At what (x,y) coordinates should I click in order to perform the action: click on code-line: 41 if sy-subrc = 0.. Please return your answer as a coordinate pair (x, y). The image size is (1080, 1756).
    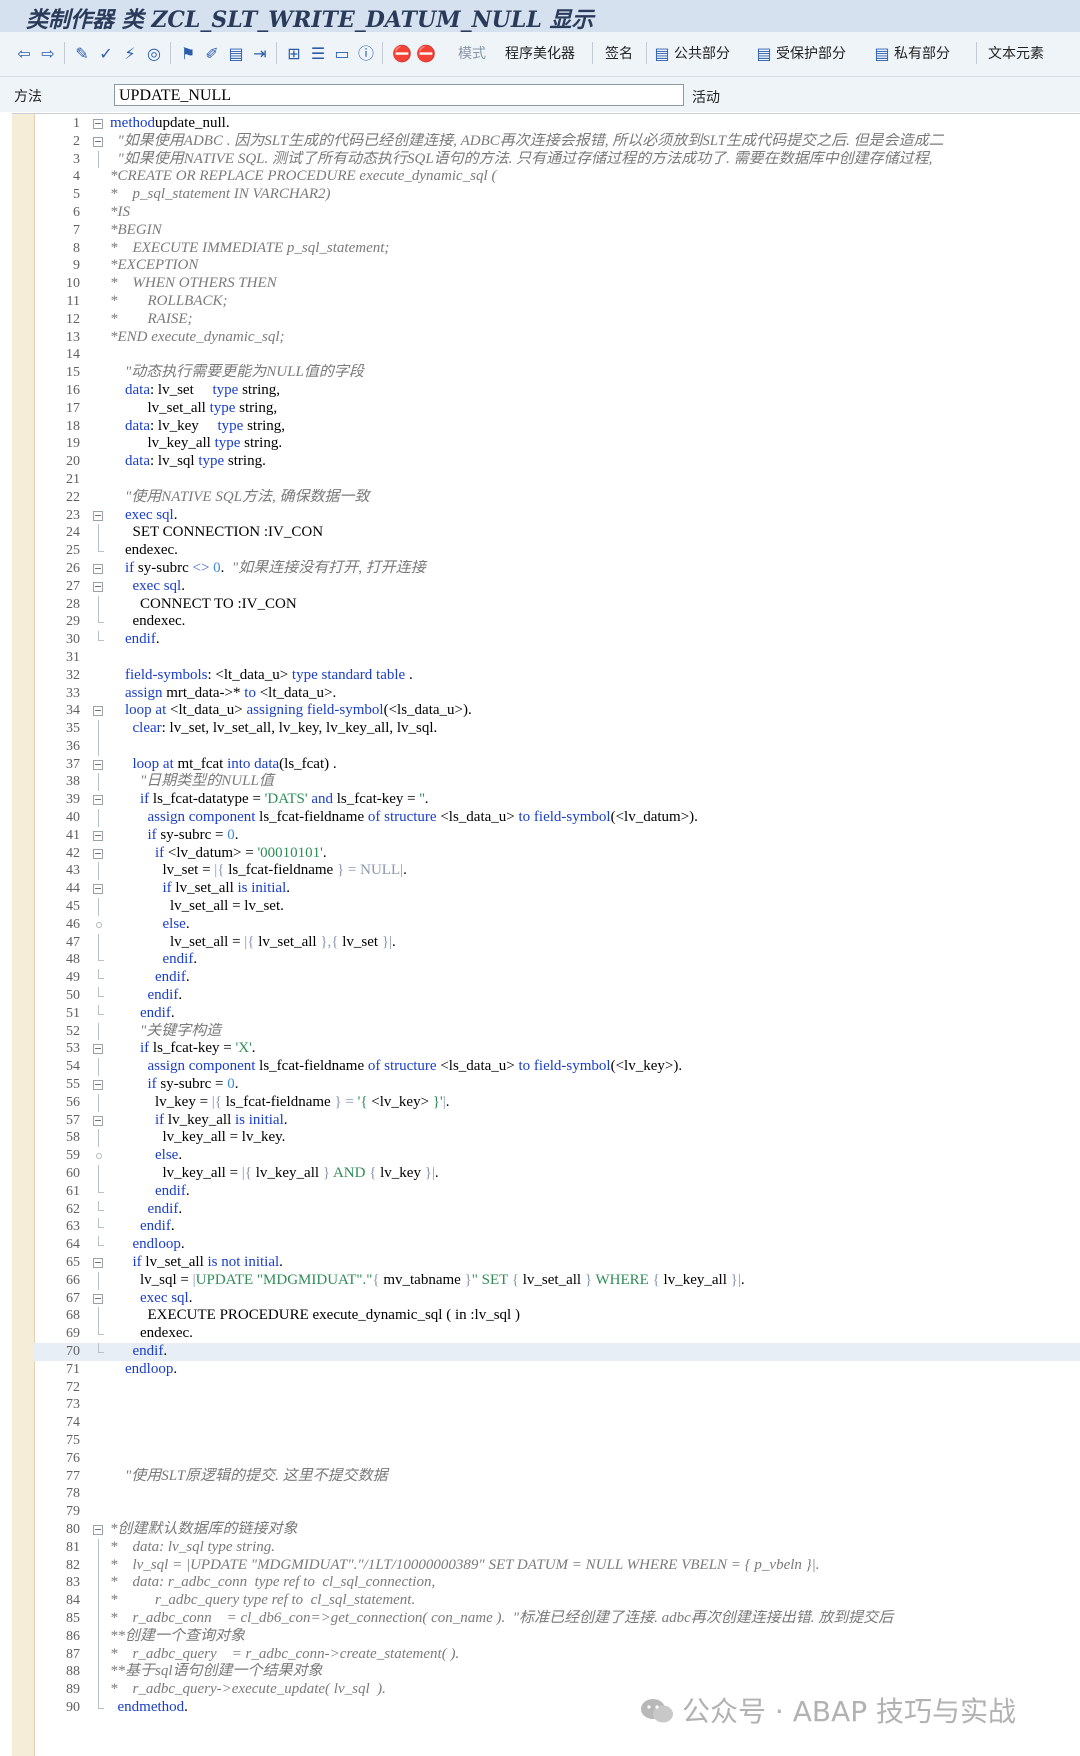
    Looking at the image, I should click on (557, 836).